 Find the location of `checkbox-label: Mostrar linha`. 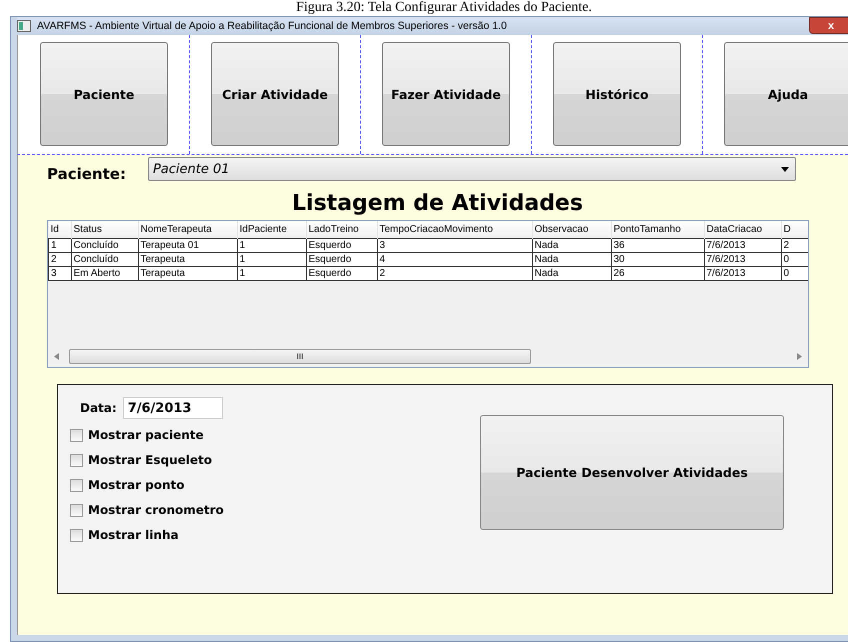

checkbox-label: Mostrar linha is located at coordinates (133, 535).